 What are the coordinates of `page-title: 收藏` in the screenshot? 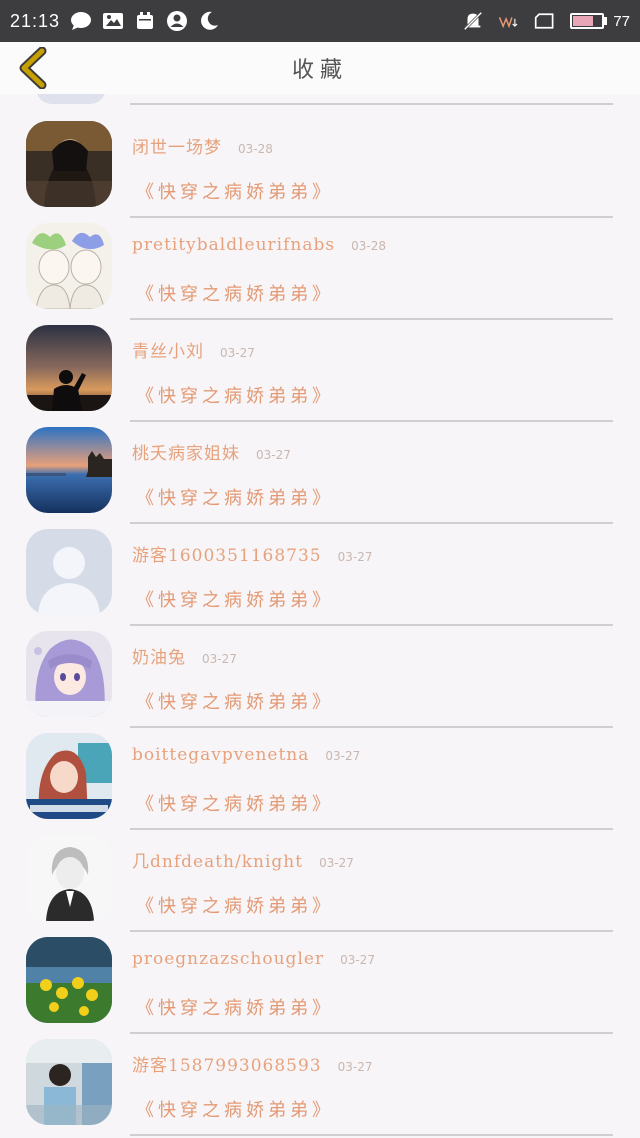 It's located at (319, 70).